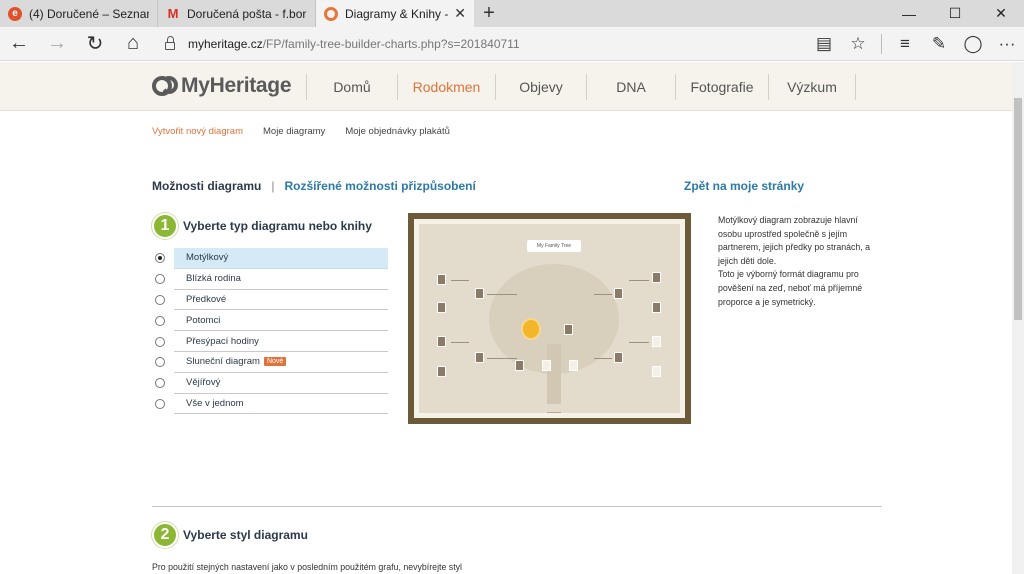 Image resolution: width=1024 pixels, height=574 pixels. What do you see at coordinates (236, 85) in the screenshot?
I see `logo-text: MyHeritage` at bounding box center [236, 85].